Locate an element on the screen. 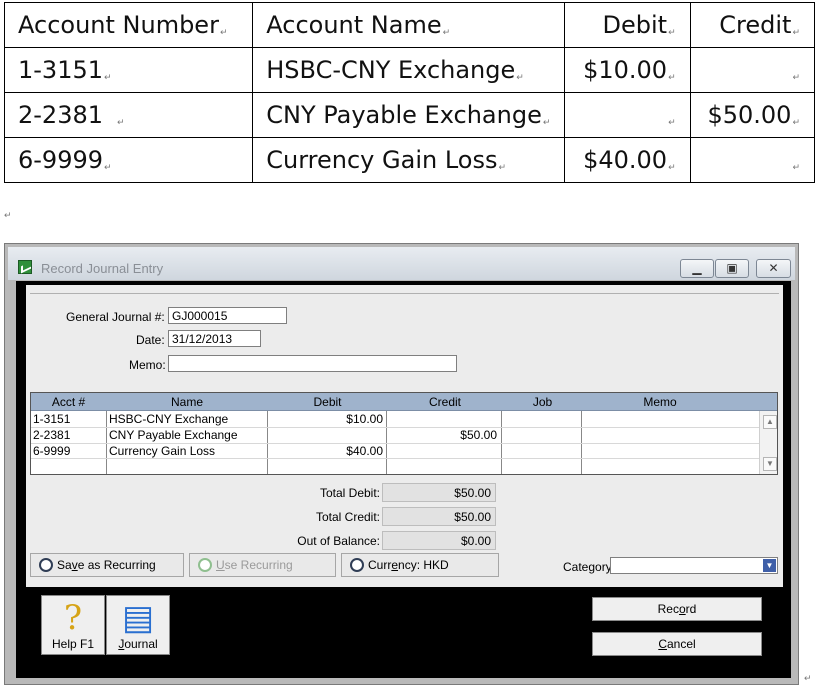 The width and height of the screenshot is (815, 692). total-credit-value: $50.00 is located at coordinates (439, 516).